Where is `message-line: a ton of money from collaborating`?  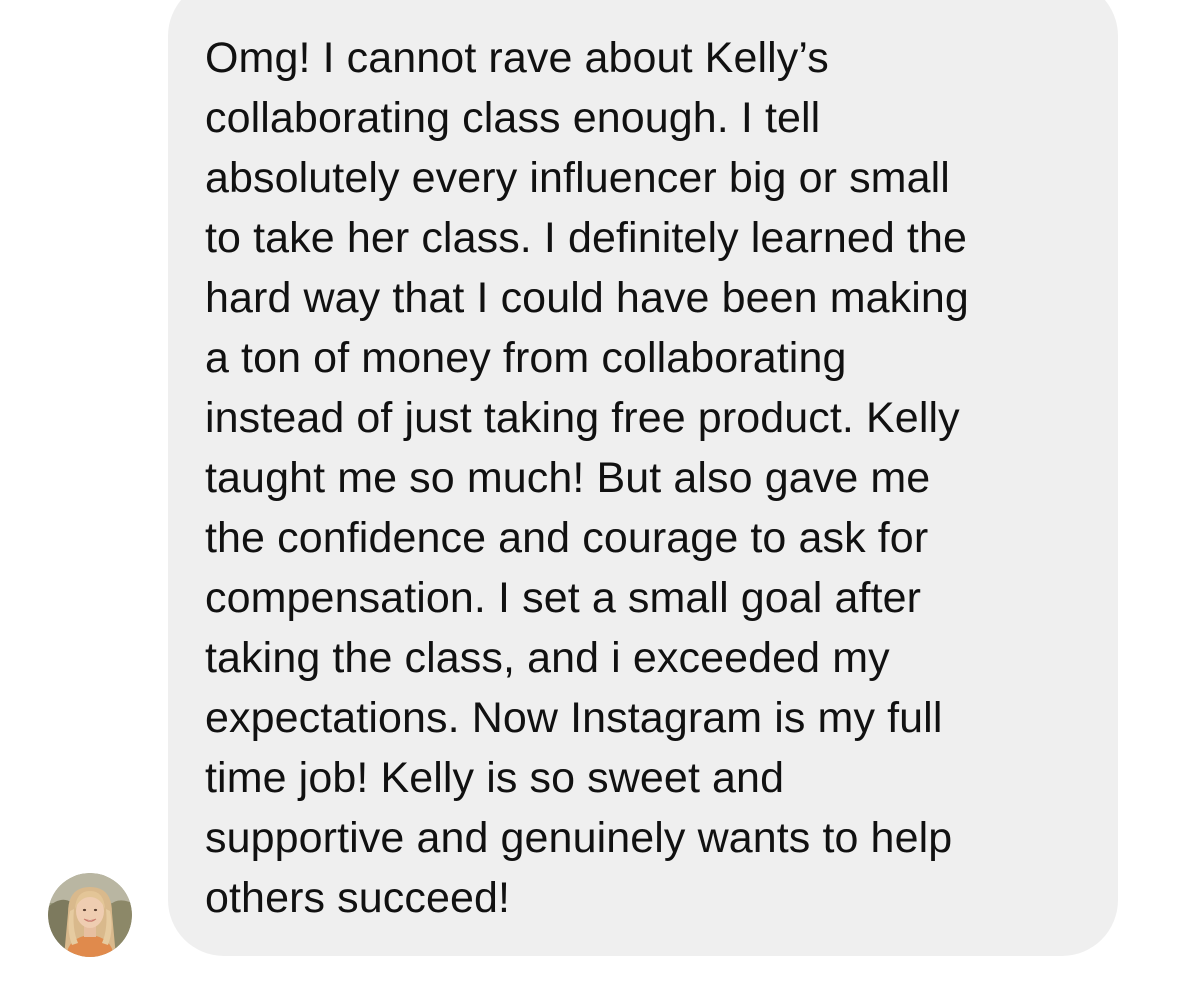 message-line: a ton of money from collaborating is located at coordinates (526, 358).